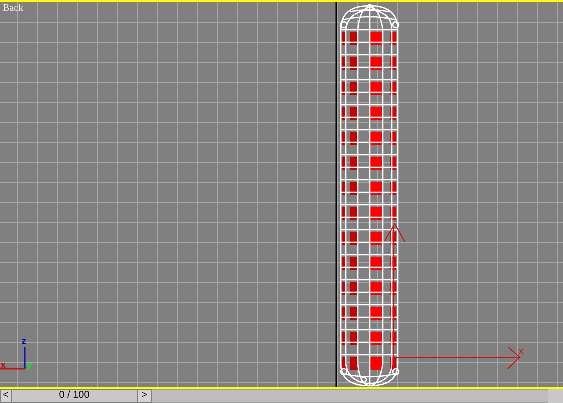 This screenshot has height=403, width=563. Describe the element at coordinates (74, 396) in the screenshot. I see `frame-counter: 0 / 100` at that location.